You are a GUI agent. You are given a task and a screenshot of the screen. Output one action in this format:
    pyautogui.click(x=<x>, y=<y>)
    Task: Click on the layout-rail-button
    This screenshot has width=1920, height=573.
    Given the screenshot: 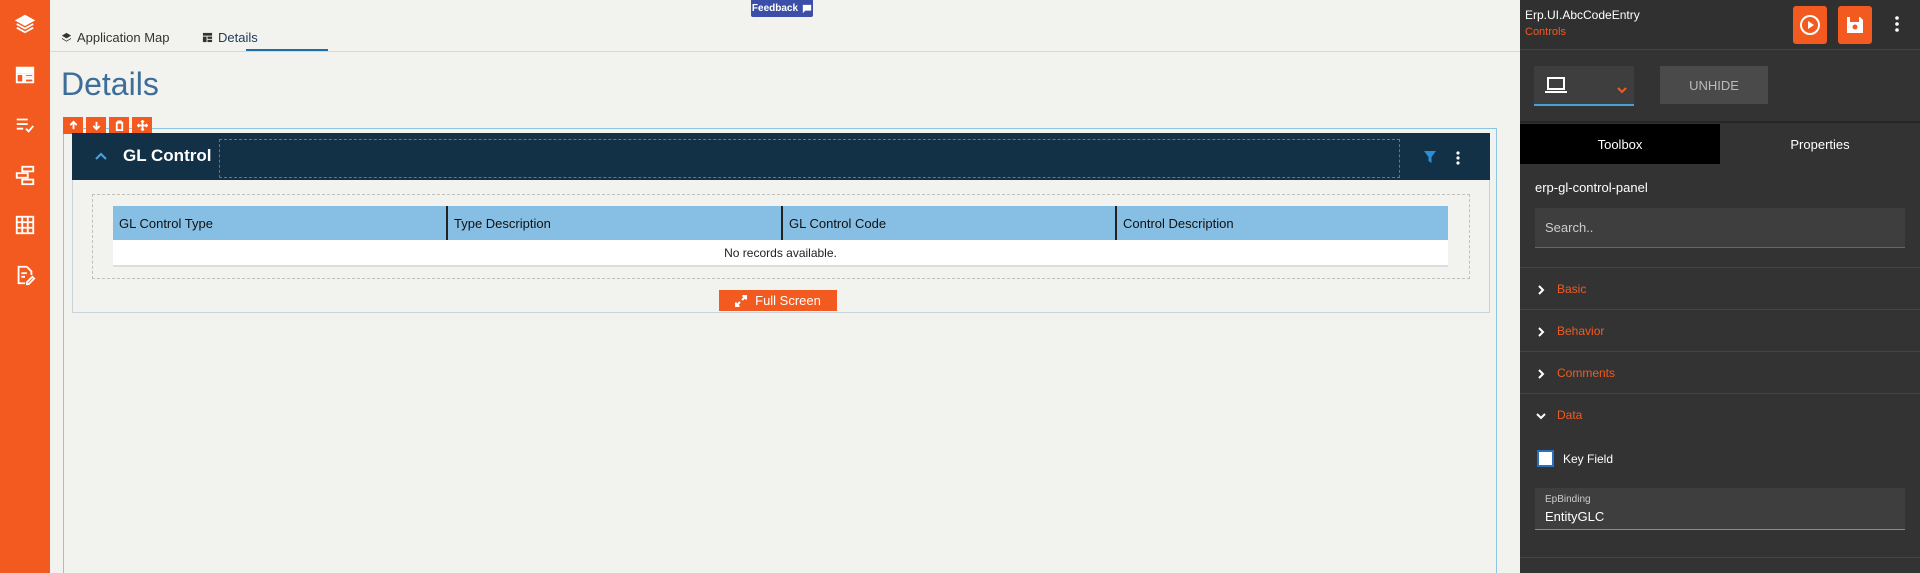 What is the action you would take?
    pyautogui.click(x=25, y=75)
    